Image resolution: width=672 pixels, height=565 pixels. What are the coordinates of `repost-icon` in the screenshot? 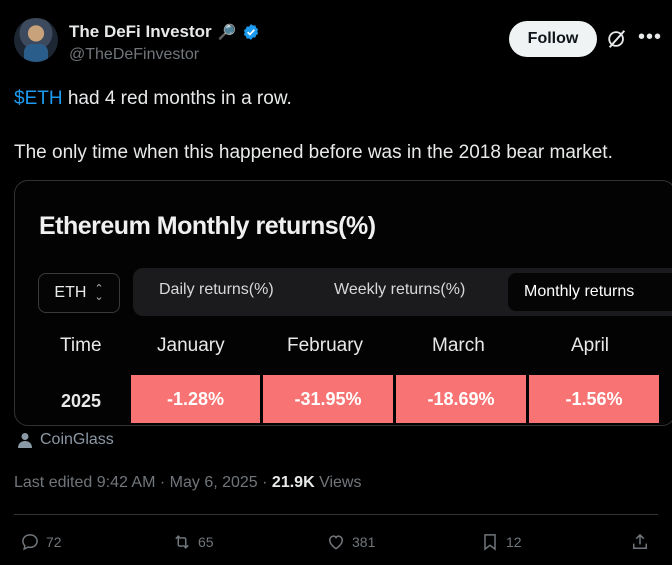 It's located at (182, 542).